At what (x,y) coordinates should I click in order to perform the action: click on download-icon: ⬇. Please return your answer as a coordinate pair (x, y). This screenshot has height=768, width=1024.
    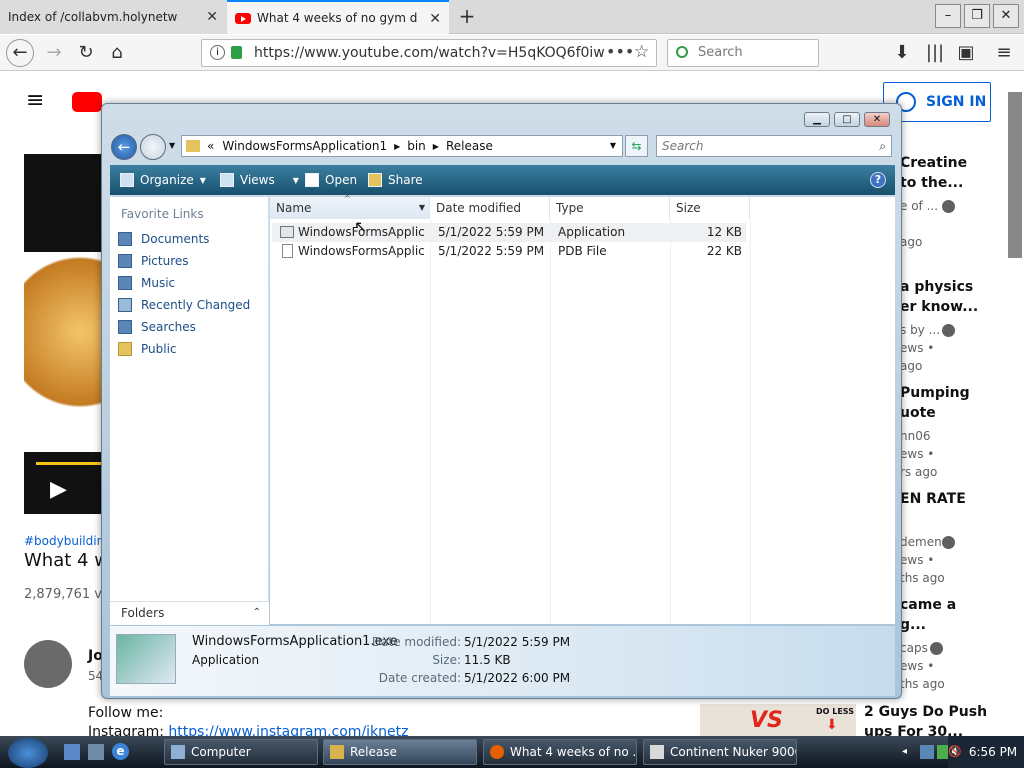
    Looking at the image, I should click on (902, 53).